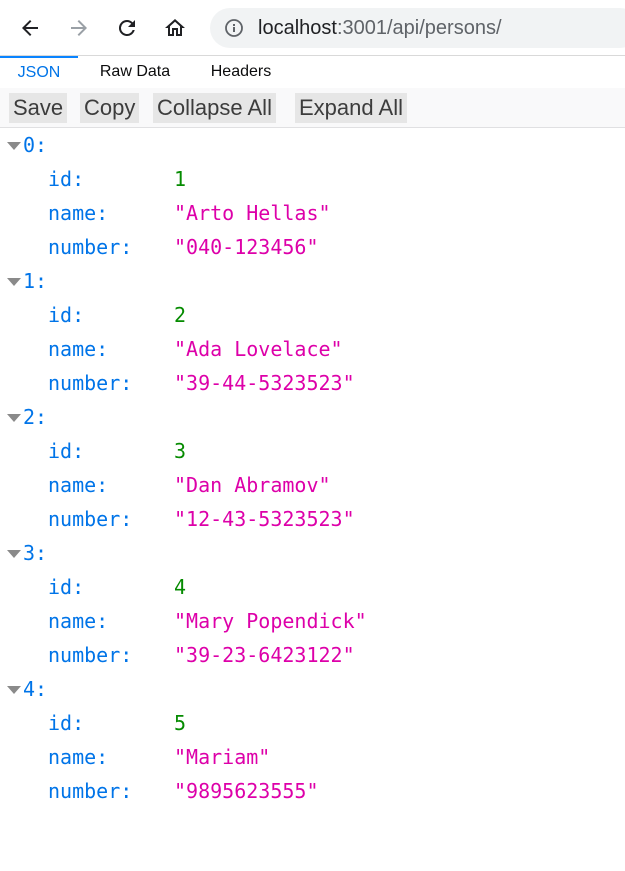 The height and width of the screenshot is (871, 625). Describe the element at coordinates (222, 757) in the screenshot. I see `value-name: "Mariam"` at that location.